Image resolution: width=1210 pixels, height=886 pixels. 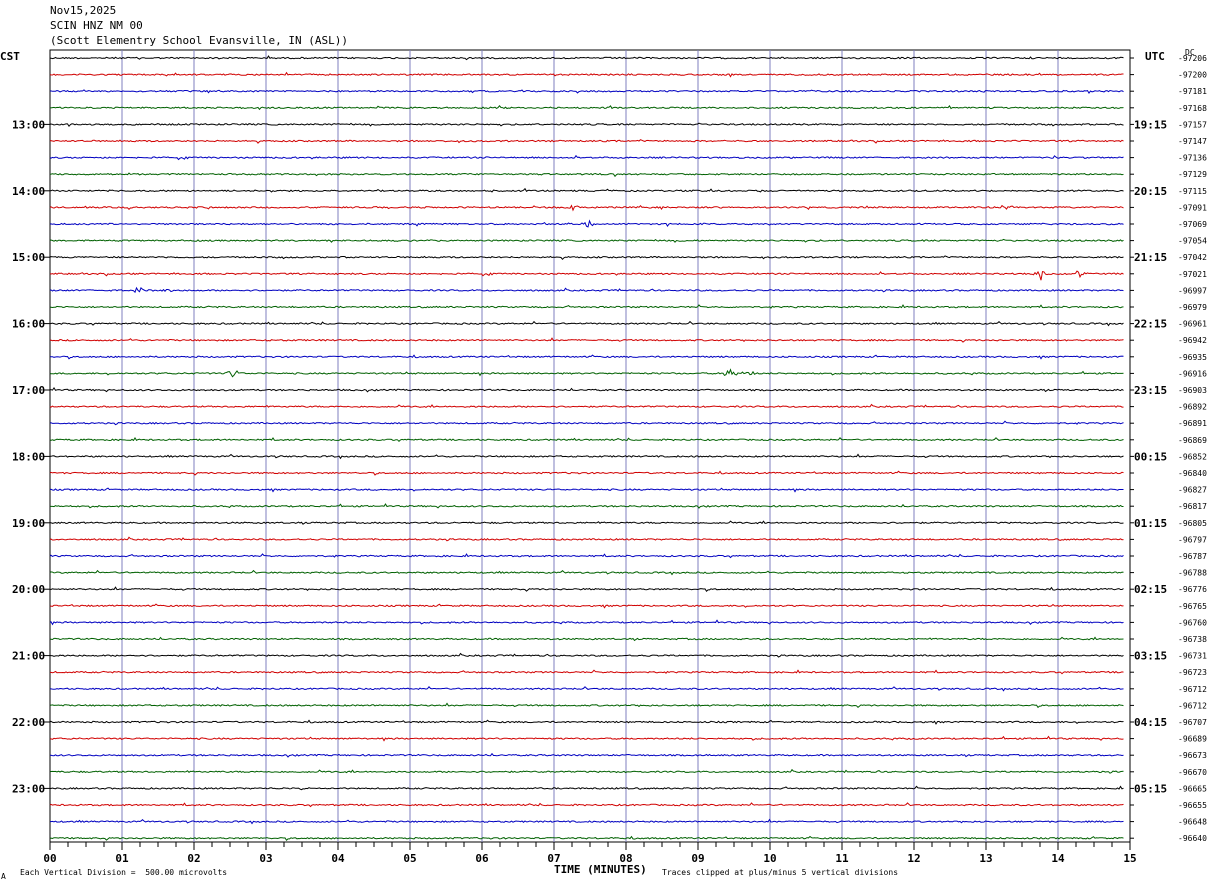 What do you see at coordinates (697, 858) in the screenshot?
I see `x-tick-label: 09` at bounding box center [697, 858].